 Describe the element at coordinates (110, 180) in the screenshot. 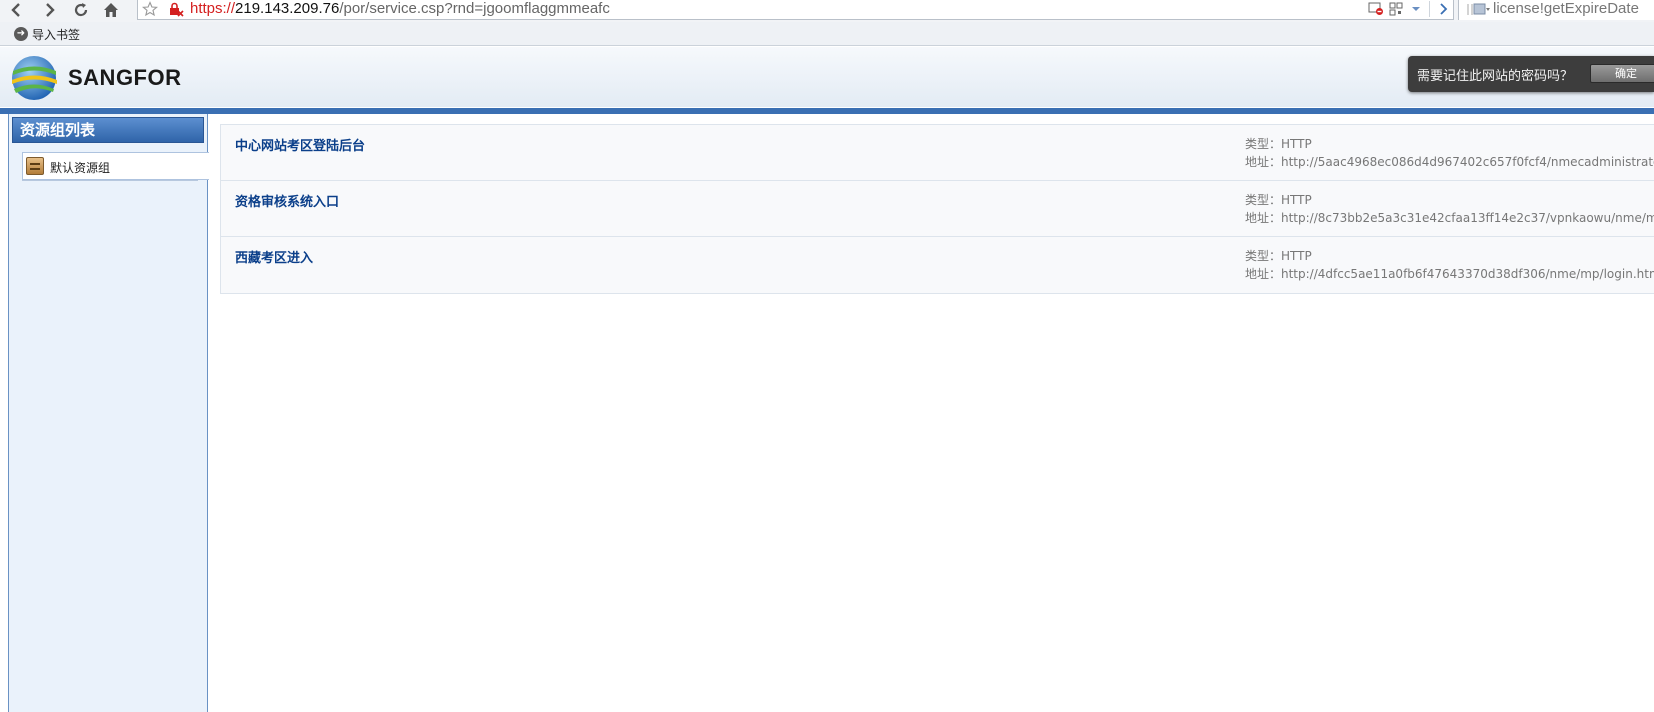

I see `divider` at that location.